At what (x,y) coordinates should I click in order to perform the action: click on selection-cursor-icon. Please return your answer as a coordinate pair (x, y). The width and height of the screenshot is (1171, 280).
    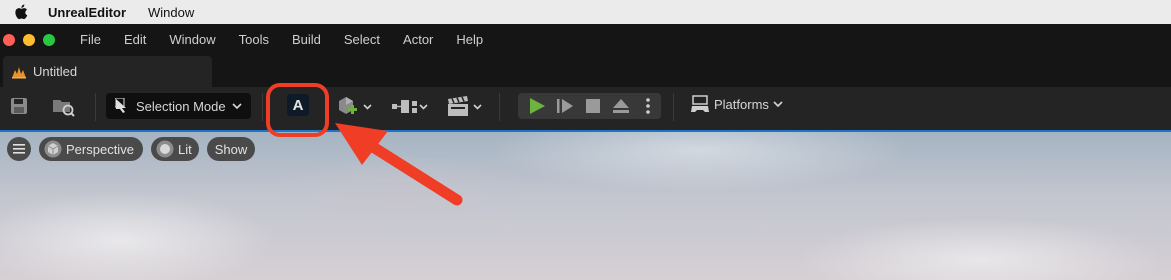
    Looking at the image, I should click on (122, 106).